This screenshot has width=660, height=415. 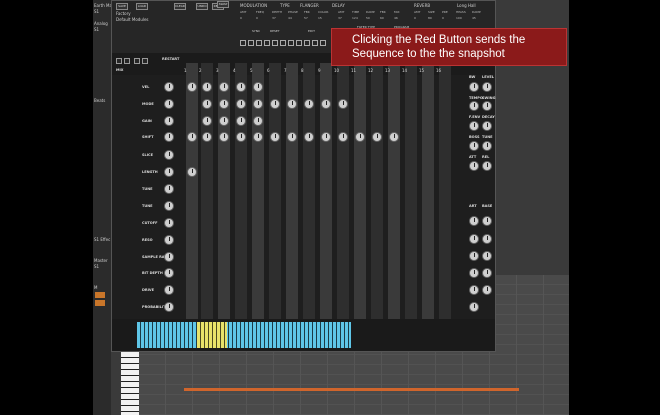 What do you see at coordinates (200, 70) in the screenshot?
I see `step-number: 2` at bounding box center [200, 70].